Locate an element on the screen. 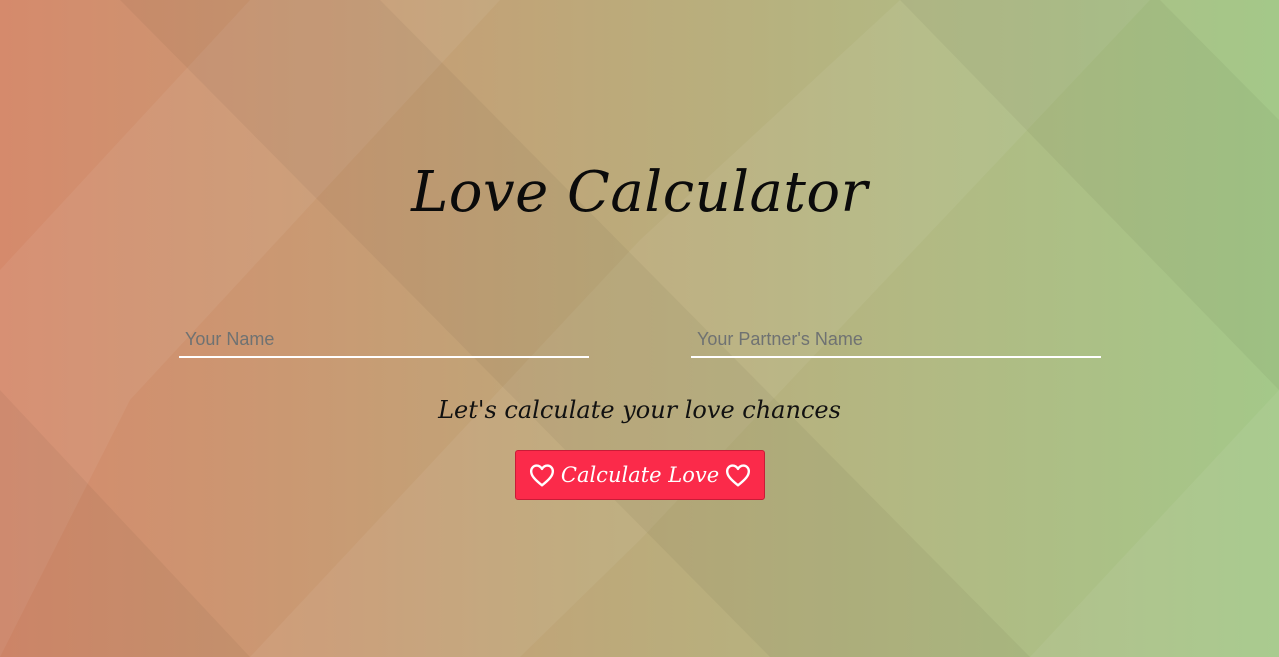  partner-name-input is located at coordinates (896, 339).